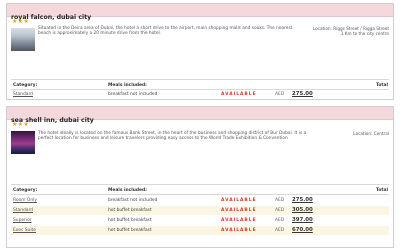  What do you see at coordinates (24, 230) in the screenshot?
I see `room-category-link: Exec Suite` at bounding box center [24, 230].